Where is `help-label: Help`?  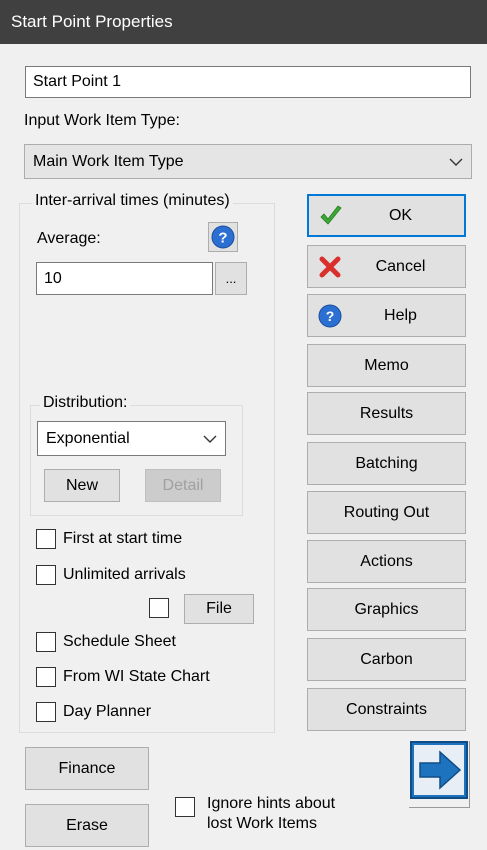 help-label: Help is located at coordinates (400, 315).